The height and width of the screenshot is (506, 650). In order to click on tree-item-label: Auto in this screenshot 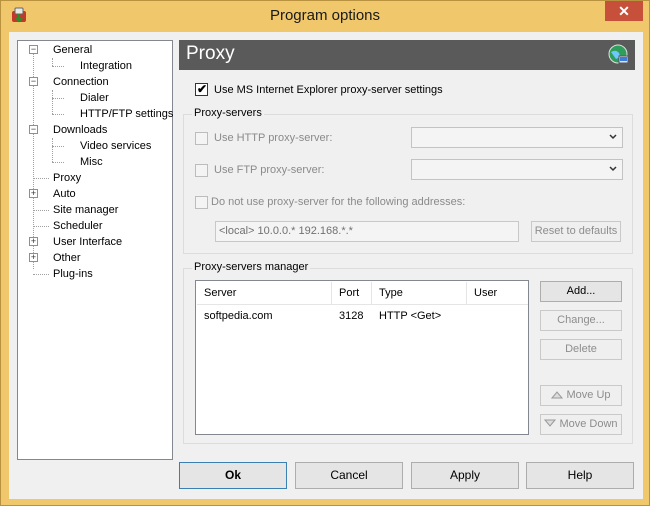, I will do `click(64, 194)`.